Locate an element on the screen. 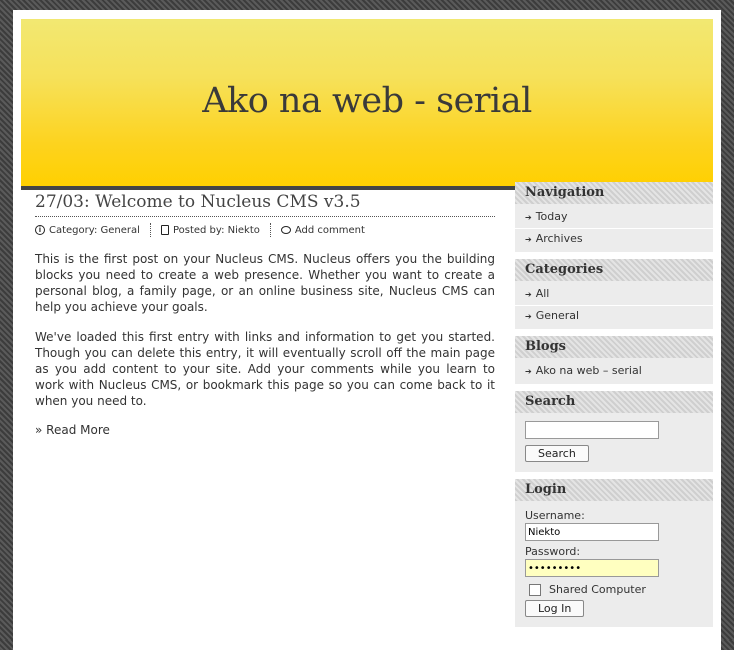 The image size is (734, 650). search-form: Search is located at coordinates (614, 442).